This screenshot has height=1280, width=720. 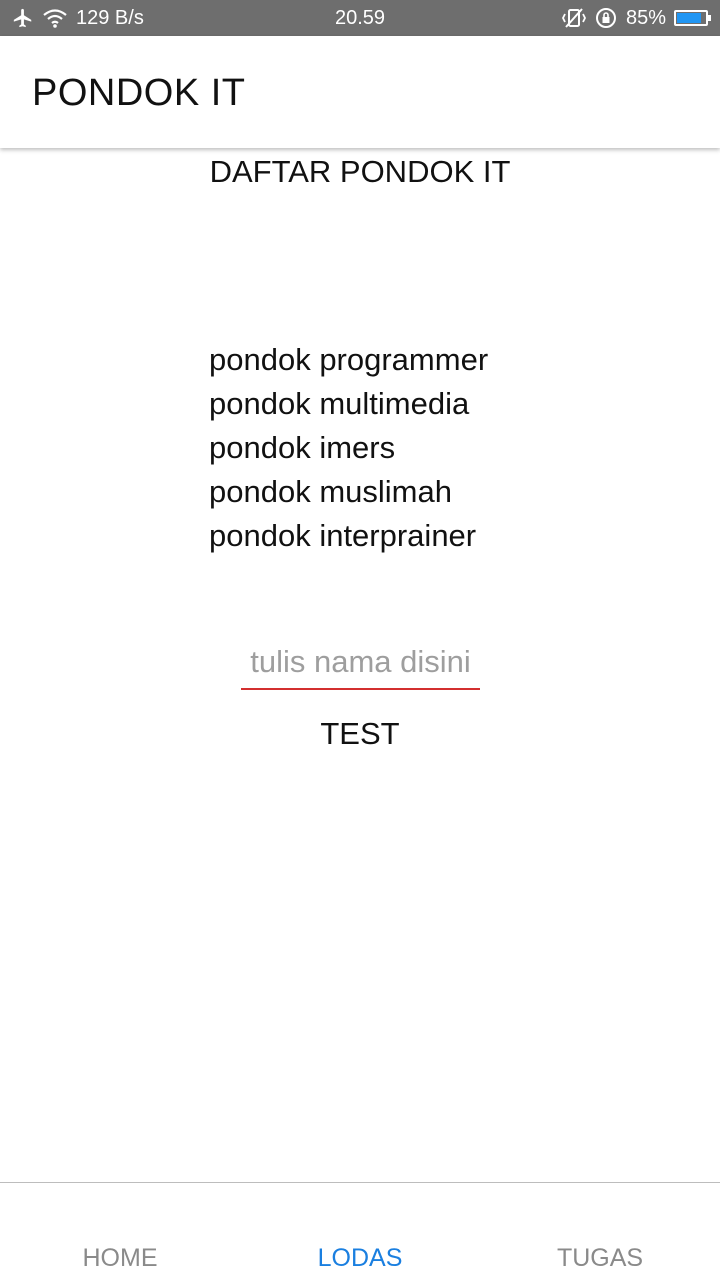 I want to click on app-bar: PONDOK IT, so click(x=360, y=92).